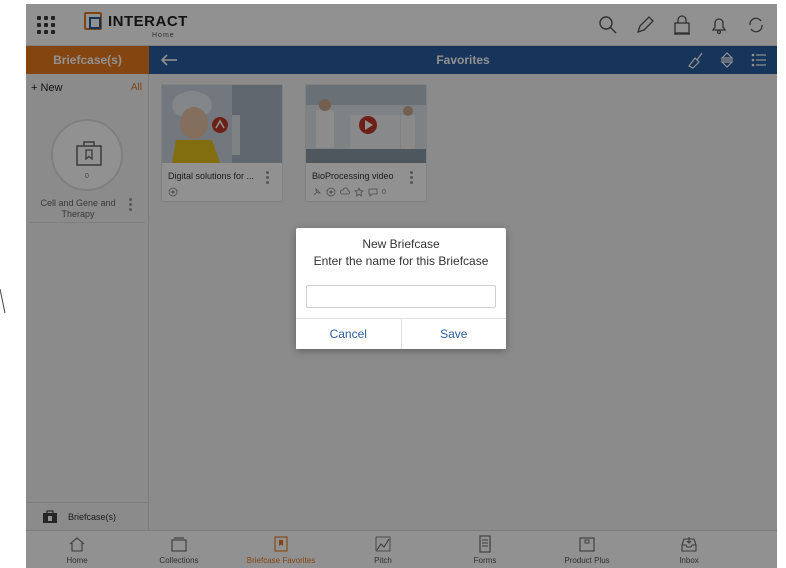 This screenshot has height=568, width=786. Describe the element at coordinates (401, 296) in the screenshot. I see `briefcase-name-input` at that location.